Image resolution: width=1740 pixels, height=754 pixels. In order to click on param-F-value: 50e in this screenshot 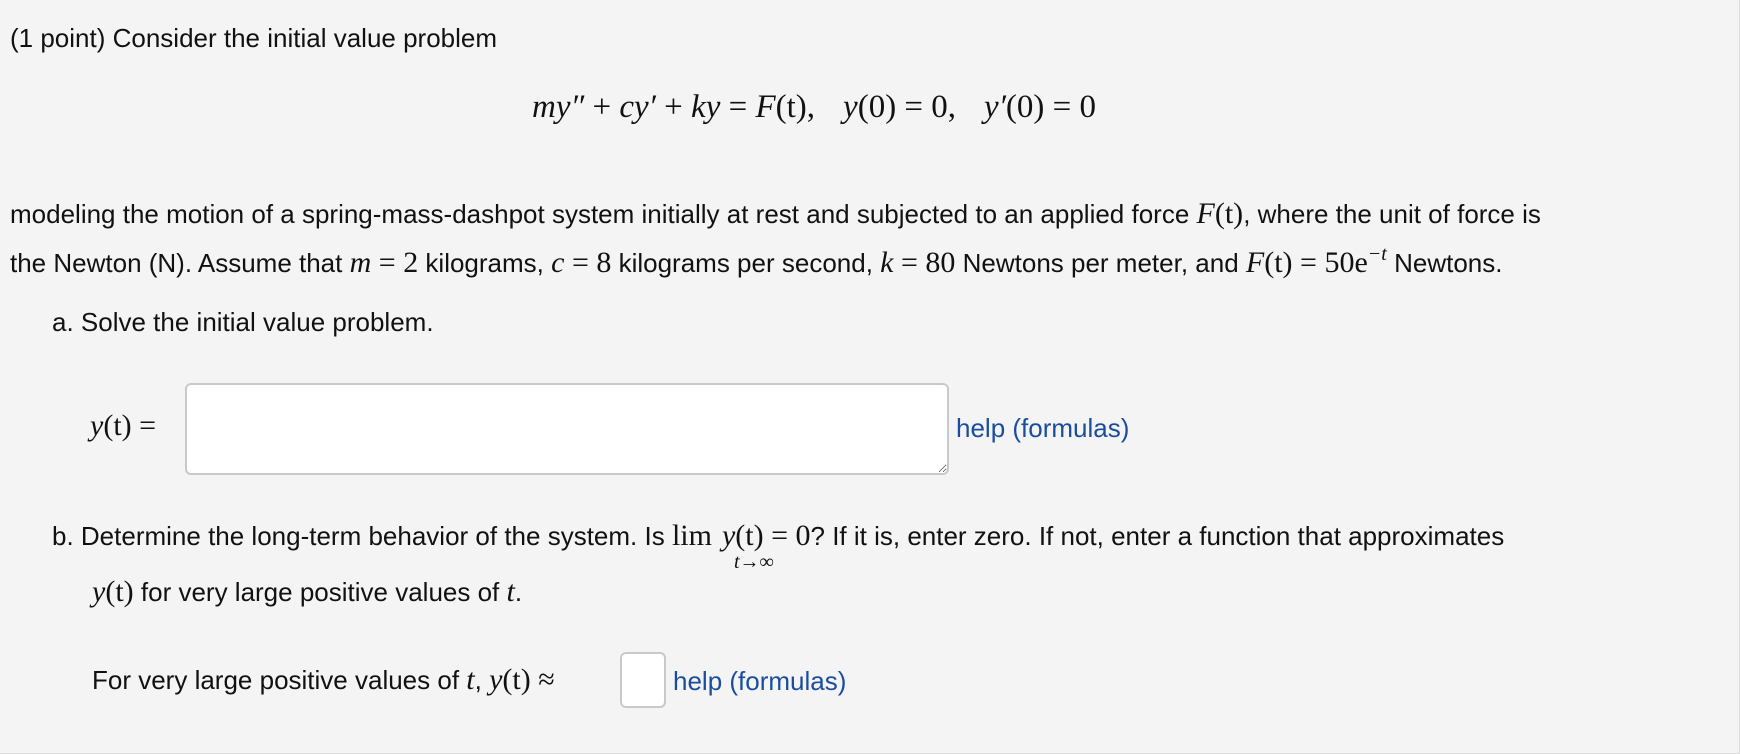, I will do `click(1346, 262)`.